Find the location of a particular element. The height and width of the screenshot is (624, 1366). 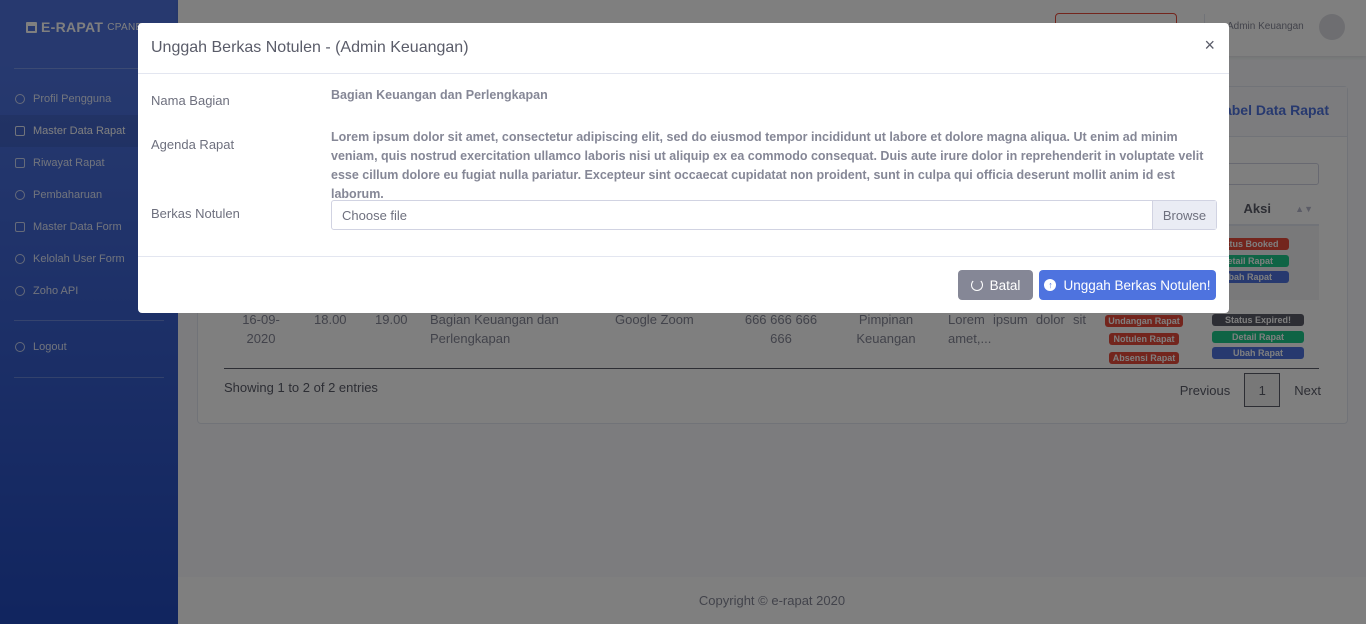

nama-bagian-label: Nama Bagian is located at coordinates (190, 100).